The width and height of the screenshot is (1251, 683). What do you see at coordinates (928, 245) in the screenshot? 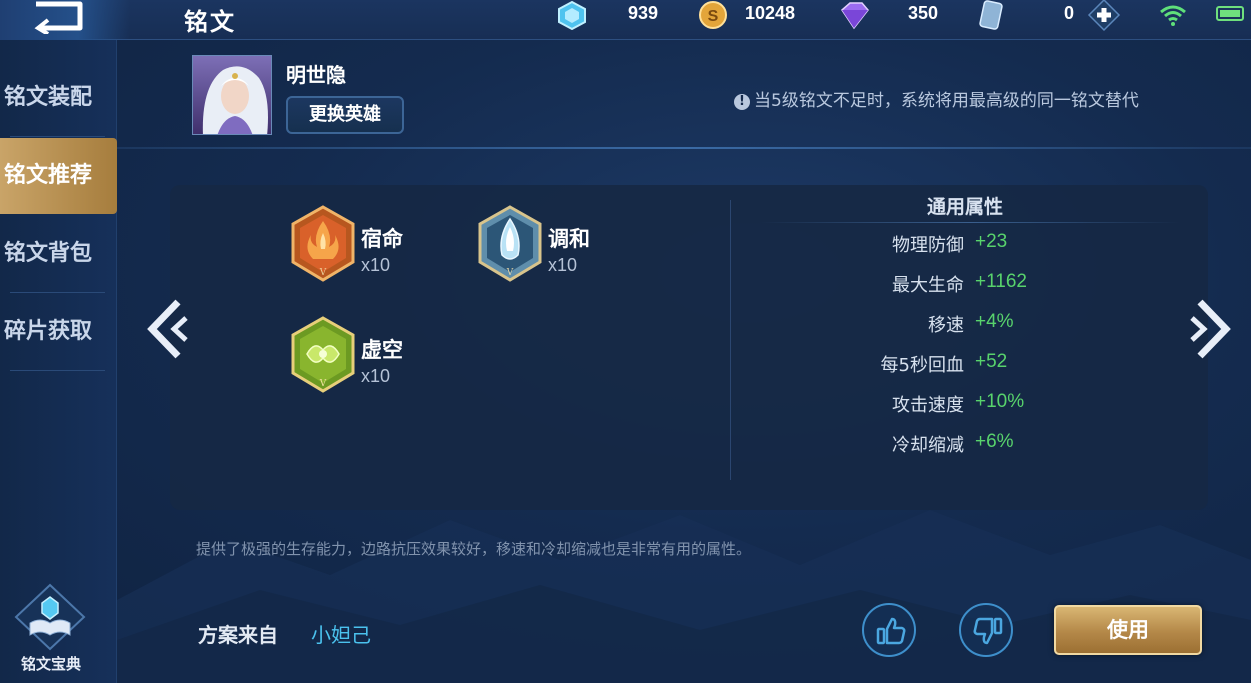
I see `attribute-label: 物理防御` at bounding box center [928, 245].